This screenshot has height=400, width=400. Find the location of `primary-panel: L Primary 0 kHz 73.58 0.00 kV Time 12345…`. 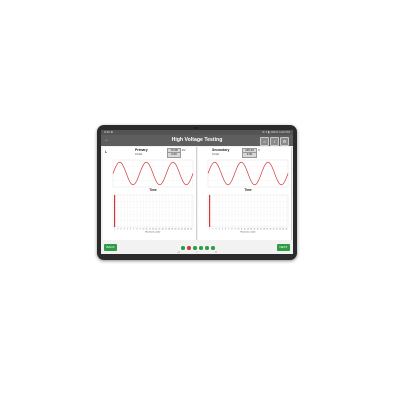

primary-panel: L Primary 0 kHz 73.58 0.00 kV Time 12345… is located at coordinates (150, 193).